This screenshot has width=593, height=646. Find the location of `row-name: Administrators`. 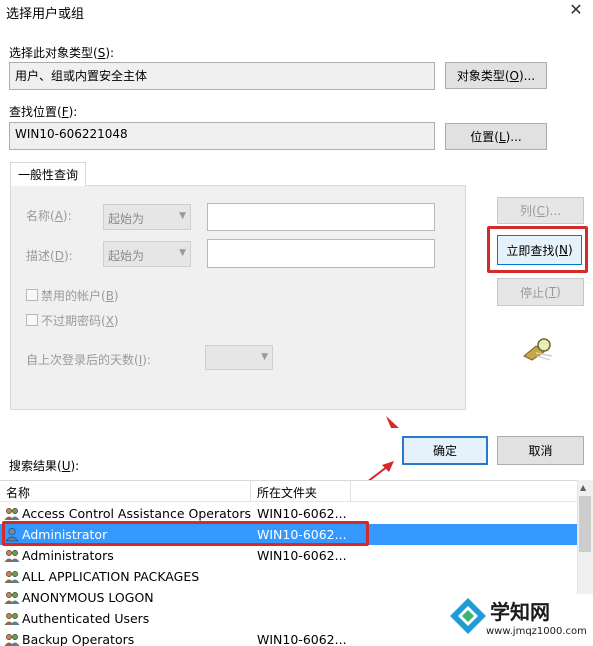

row-name: Administrators is located at coordinates (68, 555).